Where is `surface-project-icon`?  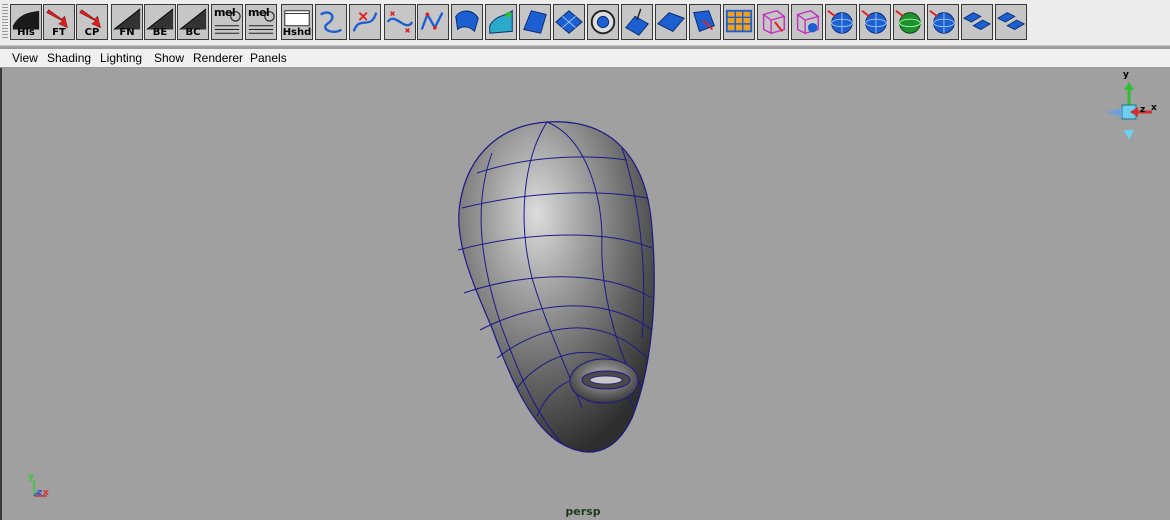
surface-project-icon is located at coordinates (637, 22).